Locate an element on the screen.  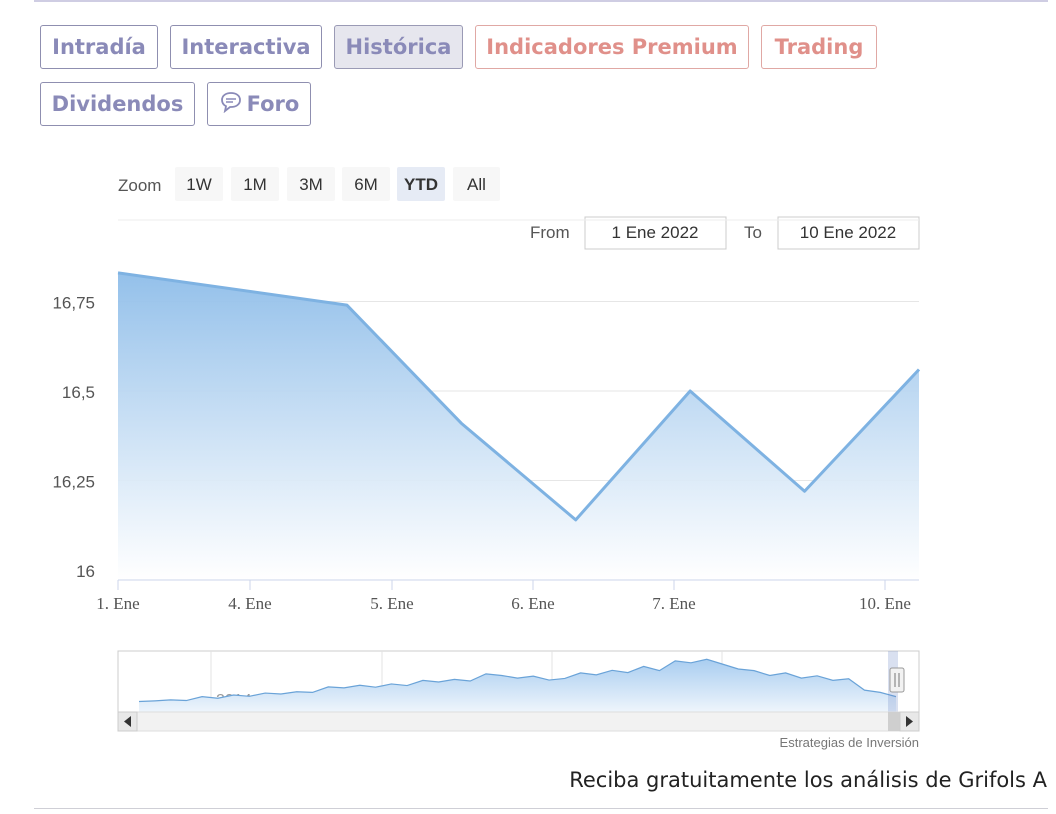
zoom-button-label: 3M is located at coordinates (311, 184).